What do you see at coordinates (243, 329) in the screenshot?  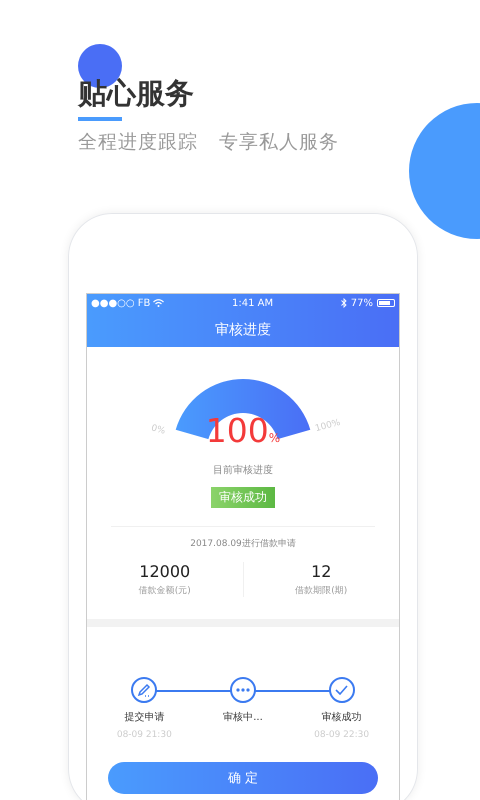 I see `screen-title: 审核进度` at bounding box center [243, 329].